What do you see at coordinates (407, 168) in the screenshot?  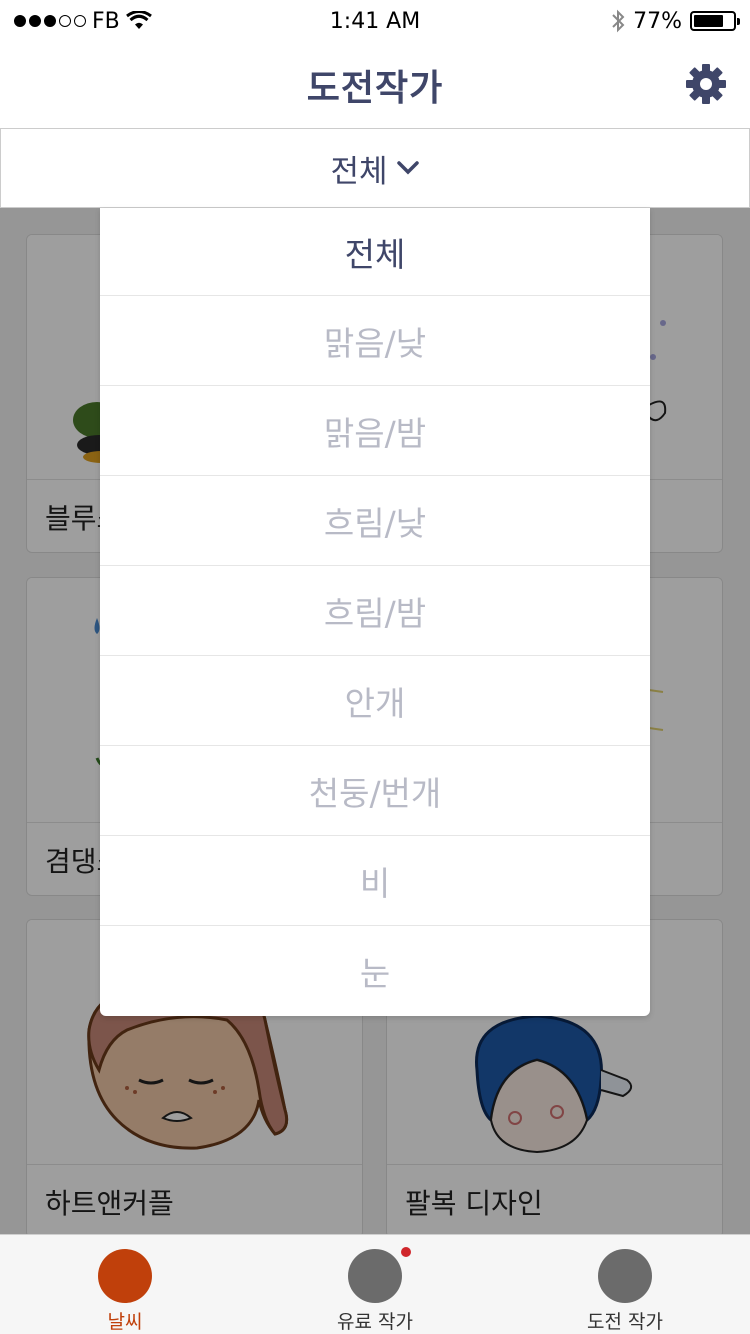 I see `chevron-down-icon` at bounding box center [407, 168].